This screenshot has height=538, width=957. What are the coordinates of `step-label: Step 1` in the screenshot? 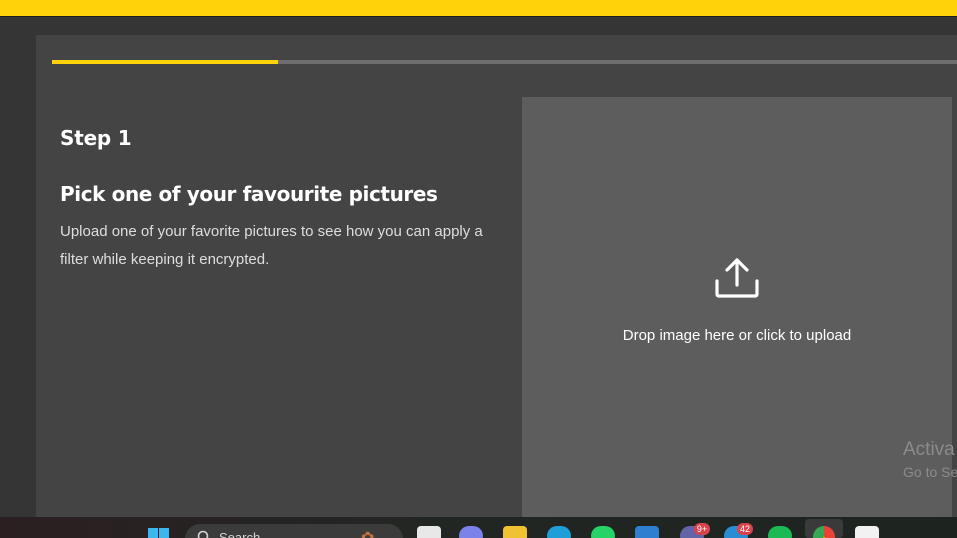 It's located at (96, 138).